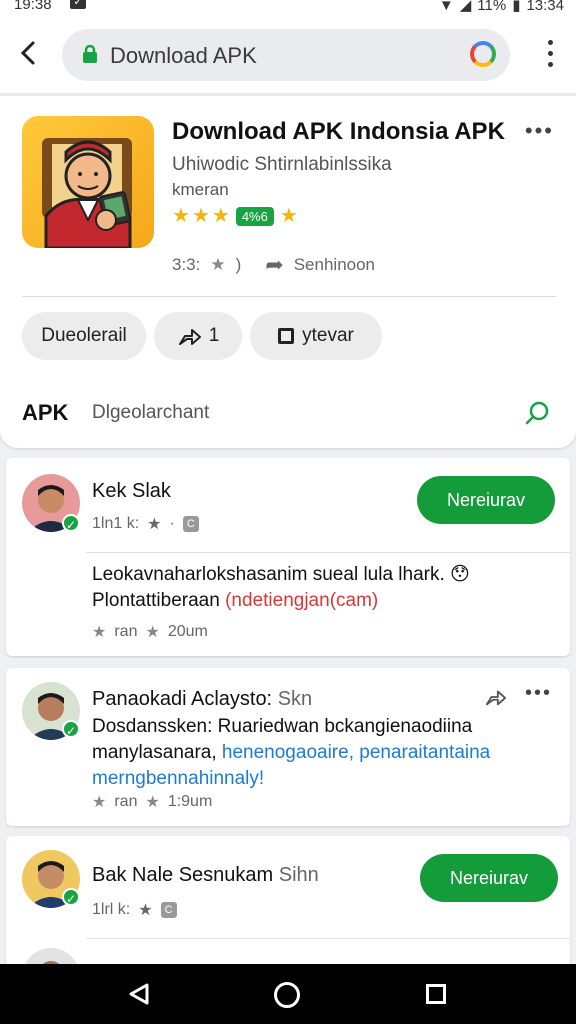 This screenshot has width=576, height=1024. I want to click on review-chip-label: ytevar, so click(328, 335).